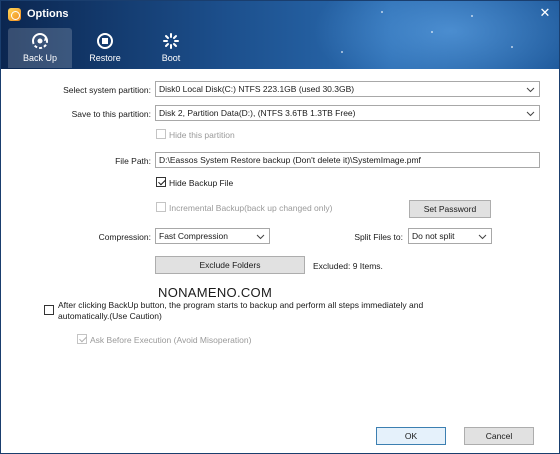 The image size is (560, 454). I want to click on auto-backup-label-line2: automatically.(Use Caution), so click(110, 316).